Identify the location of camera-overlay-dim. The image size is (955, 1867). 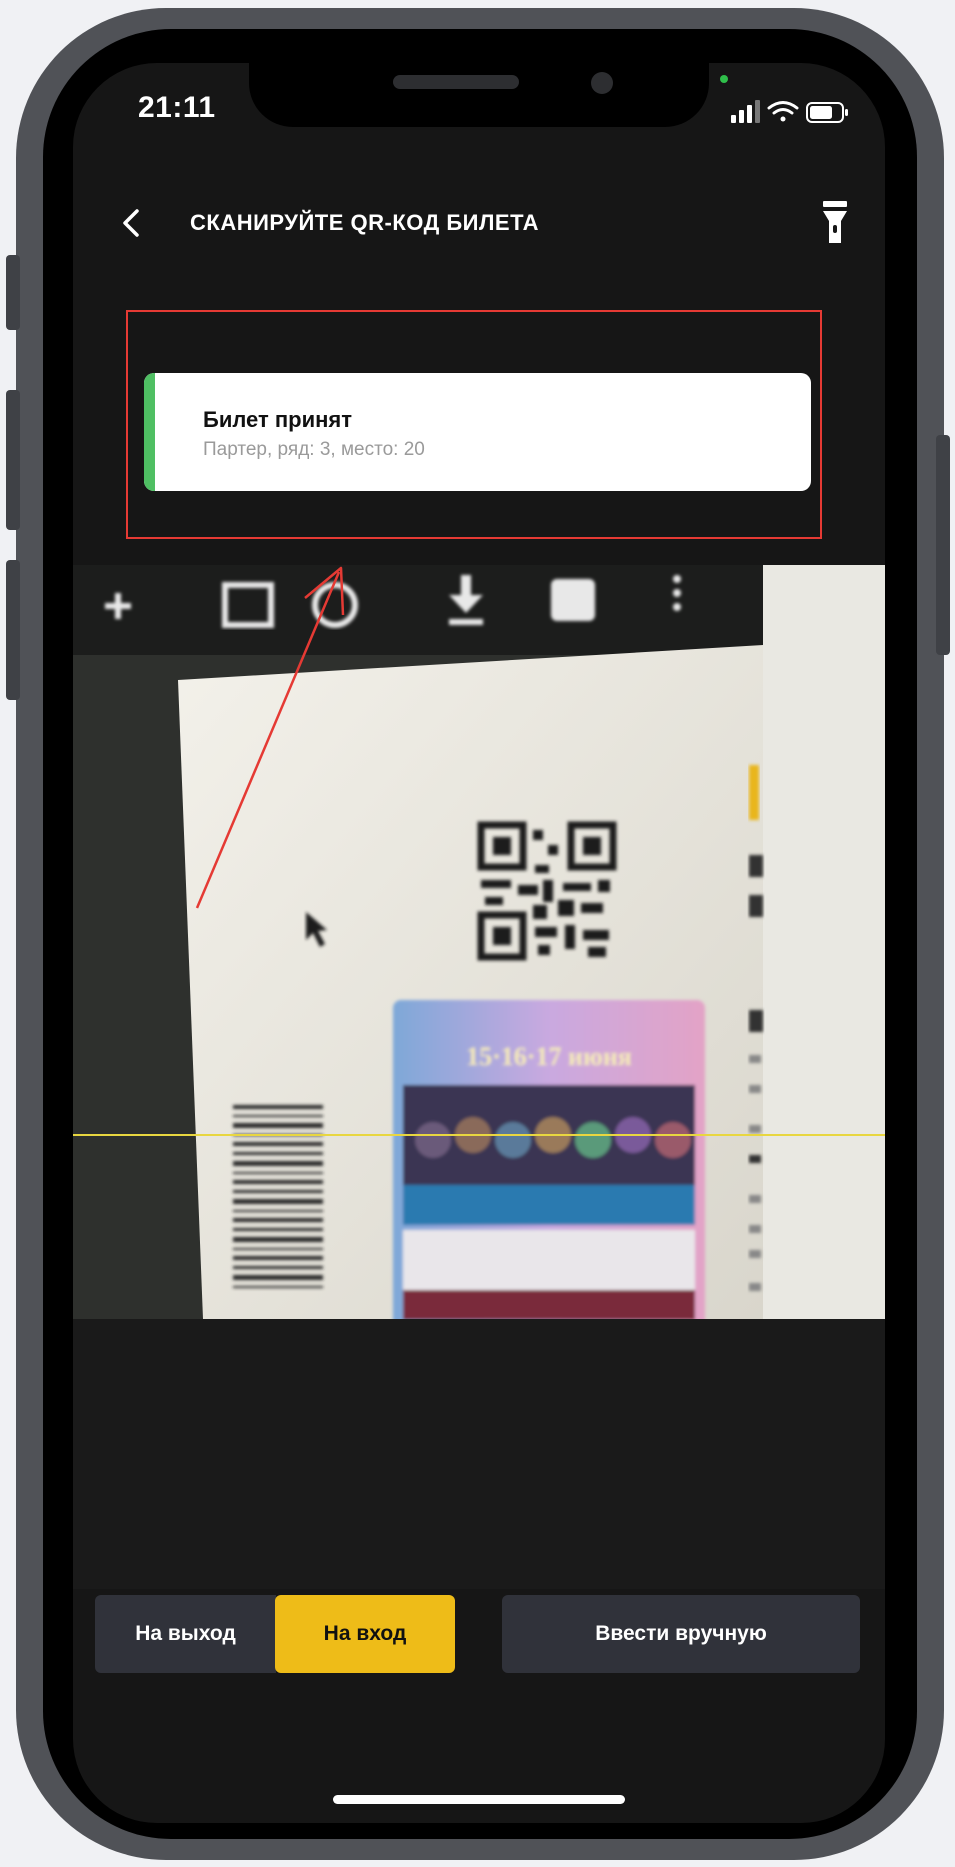
(479, 1454).